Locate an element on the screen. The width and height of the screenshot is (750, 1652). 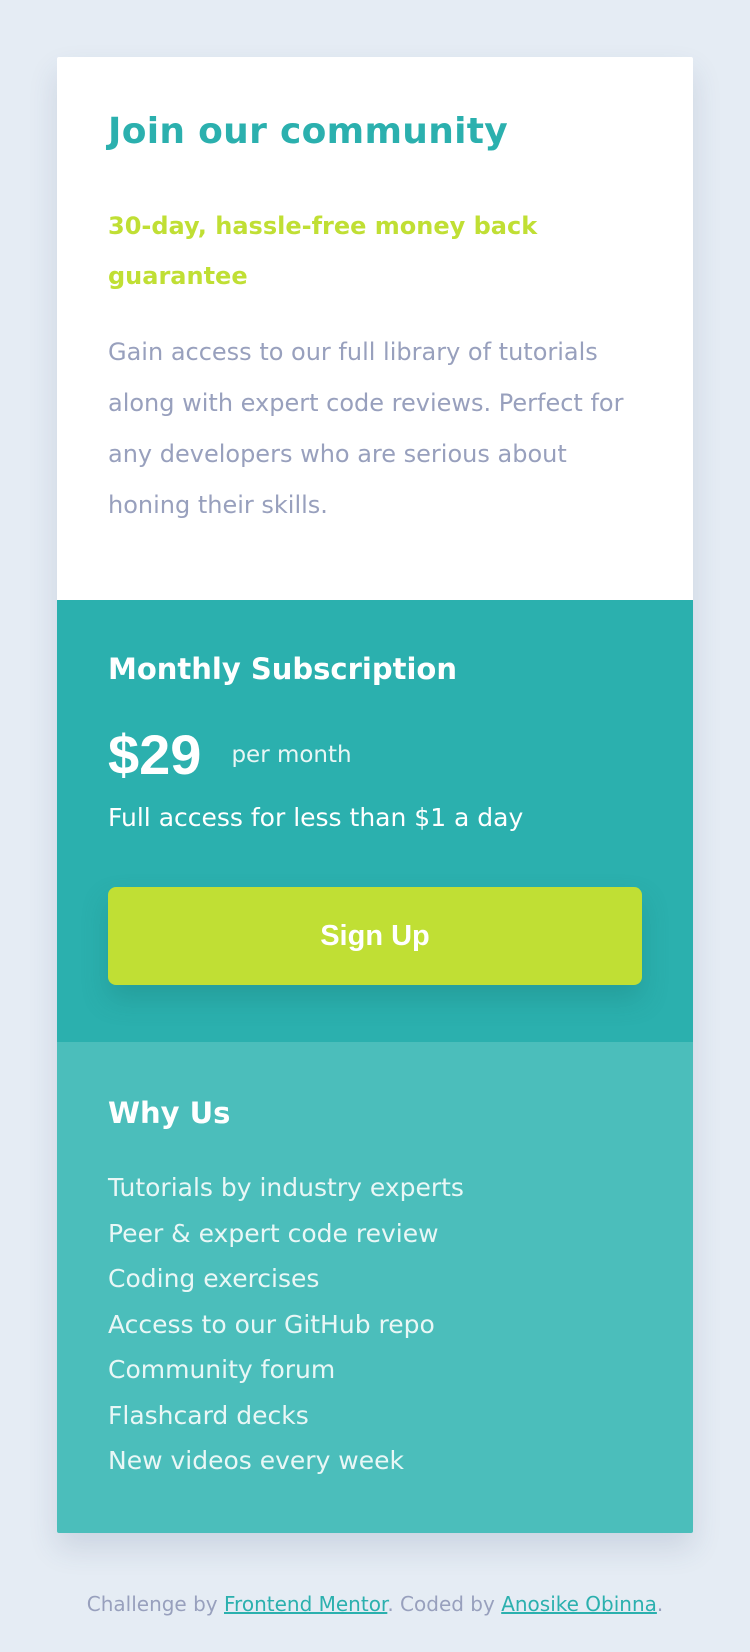
attribution-prefix: Challenge by is located at coordinates (152, 1604).